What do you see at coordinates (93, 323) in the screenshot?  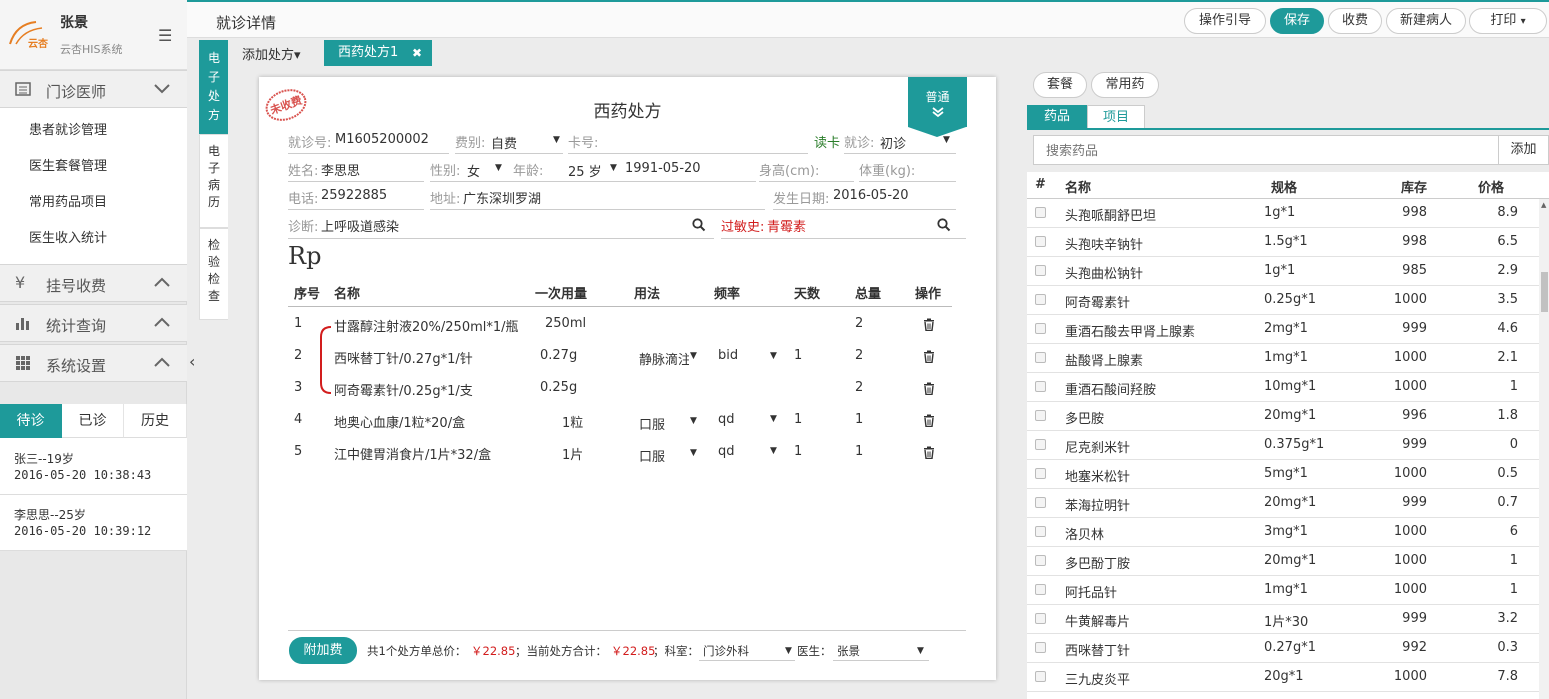 I see `nav-section-stats: 统计查询` at bounding box center [93, 323].